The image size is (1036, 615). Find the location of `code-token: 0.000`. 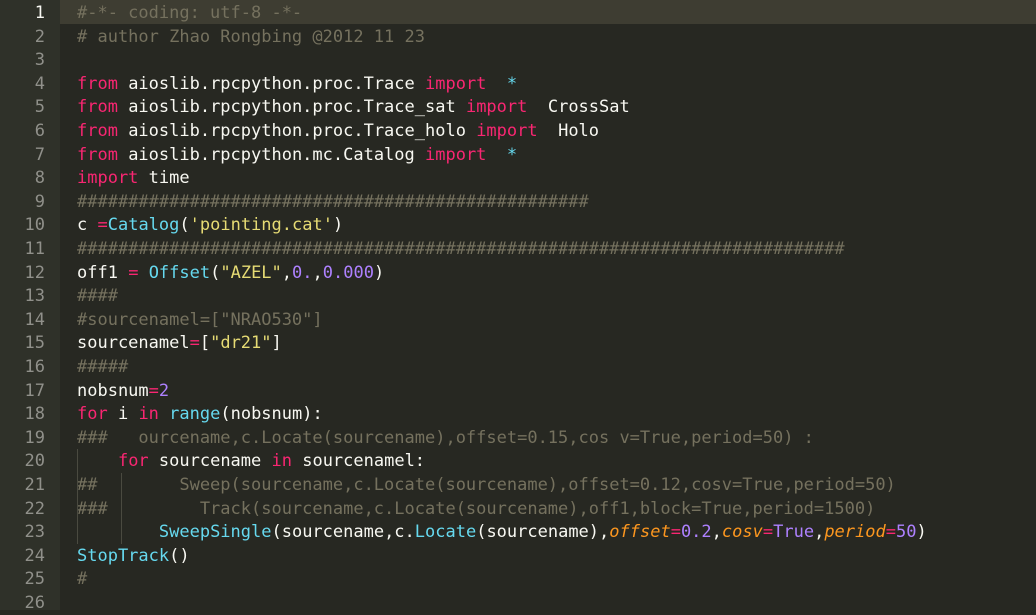

code-token: 0.000 is located at coordinates (348, 272).